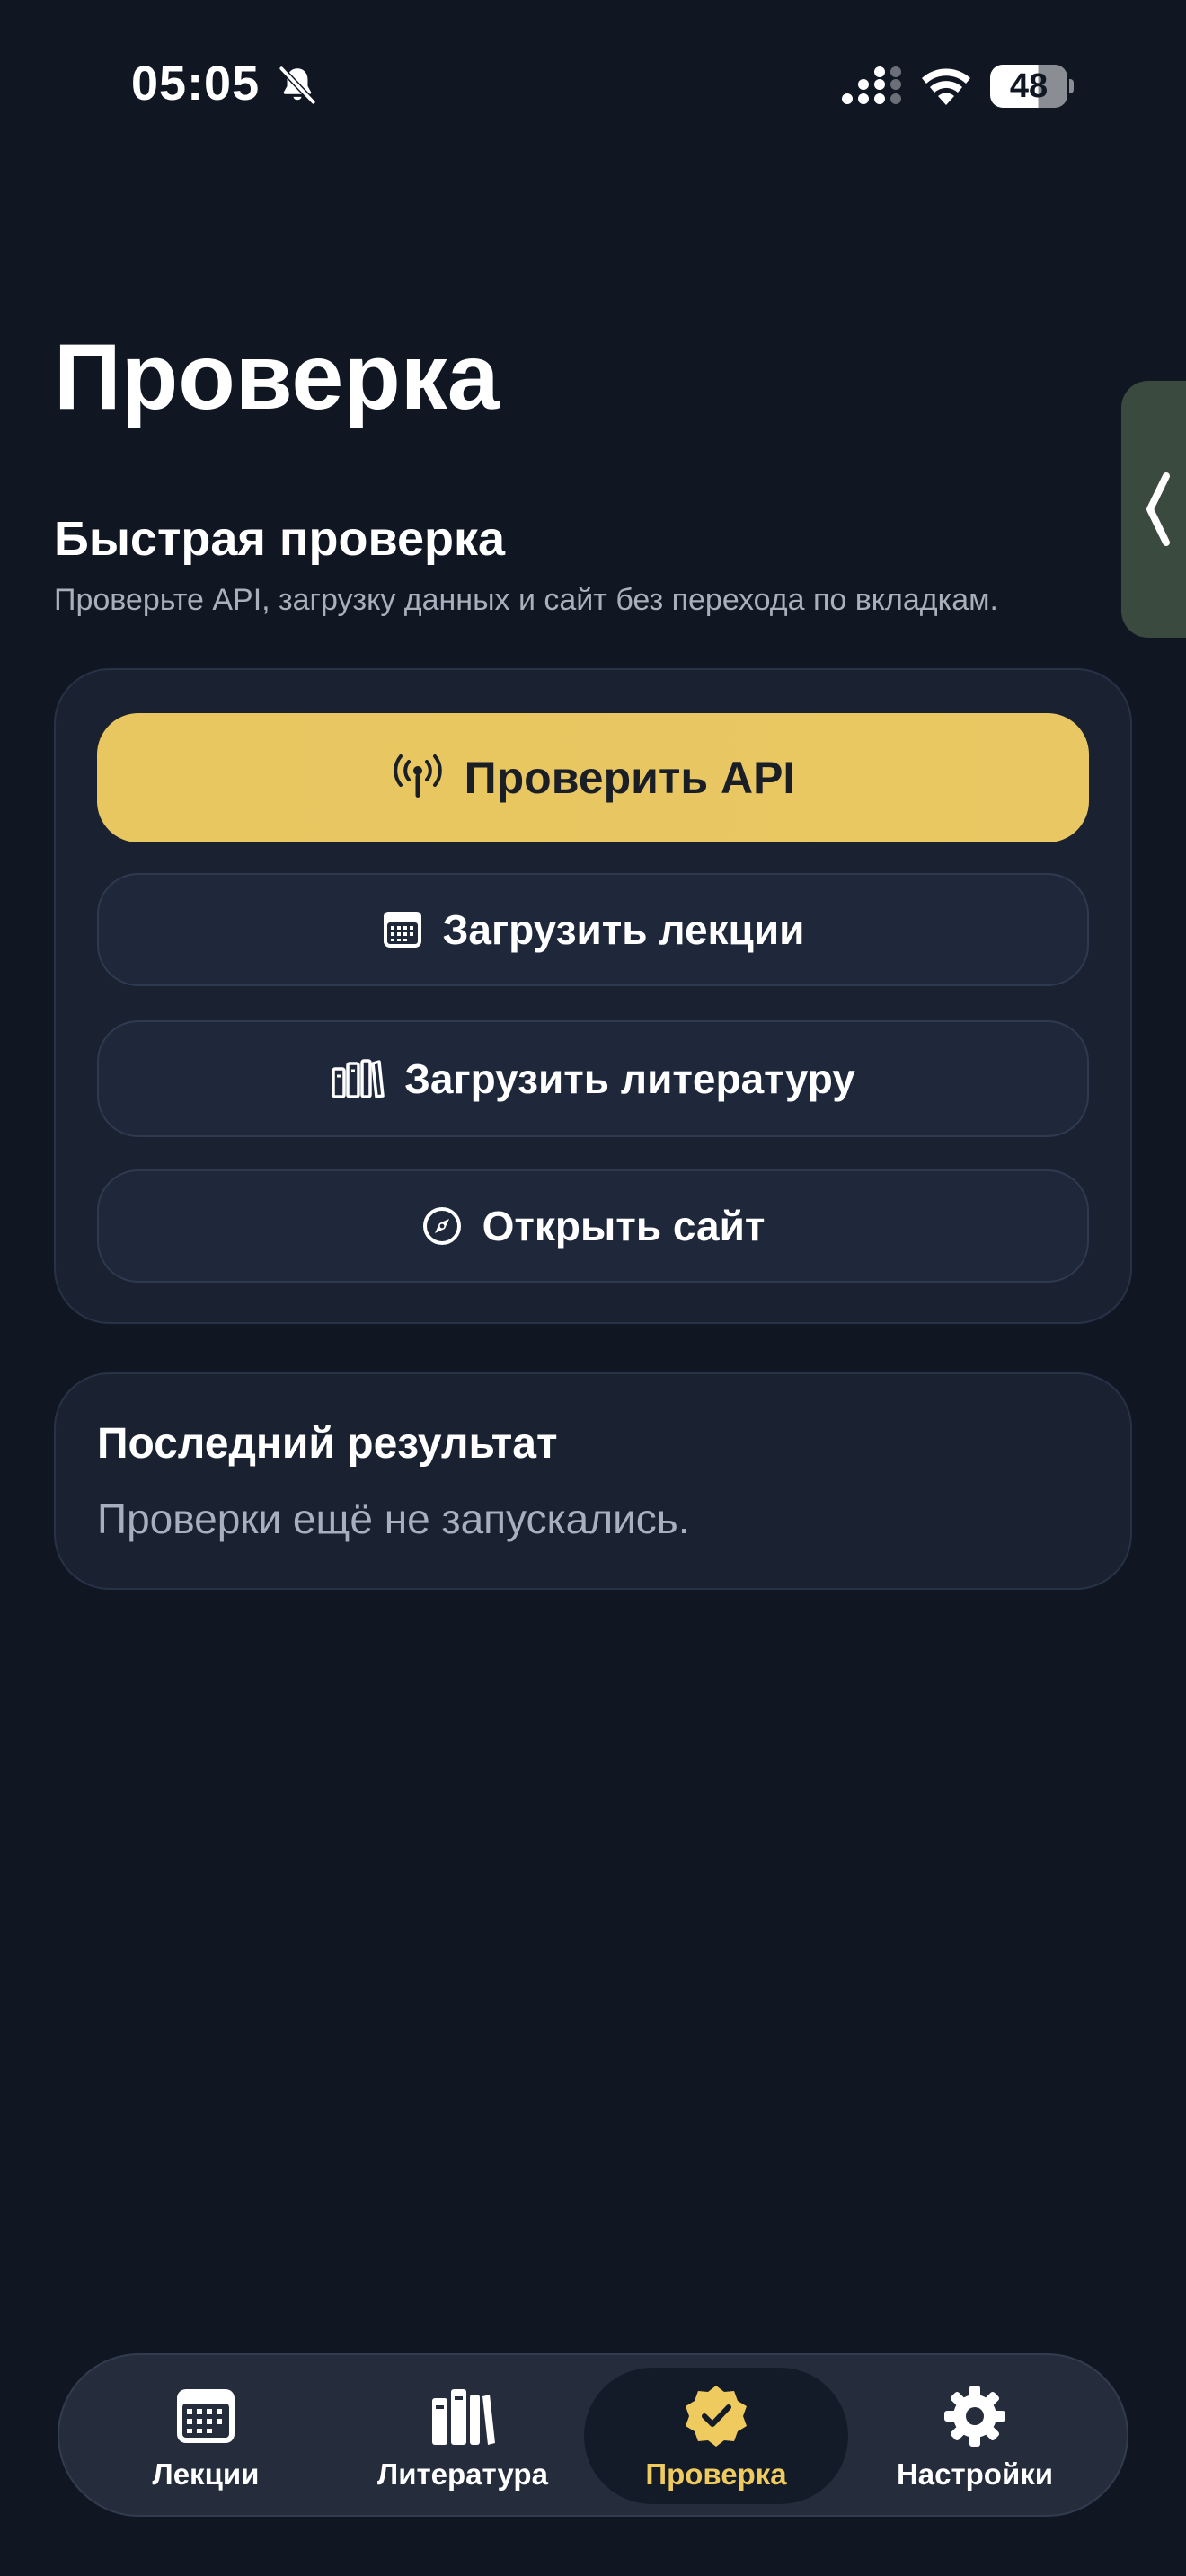 The width and height of the screenshot is (1186, 2576). Describe the element at coordinates (327, 1444) in the screenshot. I see `last-result-title: Последний результат` at that location.